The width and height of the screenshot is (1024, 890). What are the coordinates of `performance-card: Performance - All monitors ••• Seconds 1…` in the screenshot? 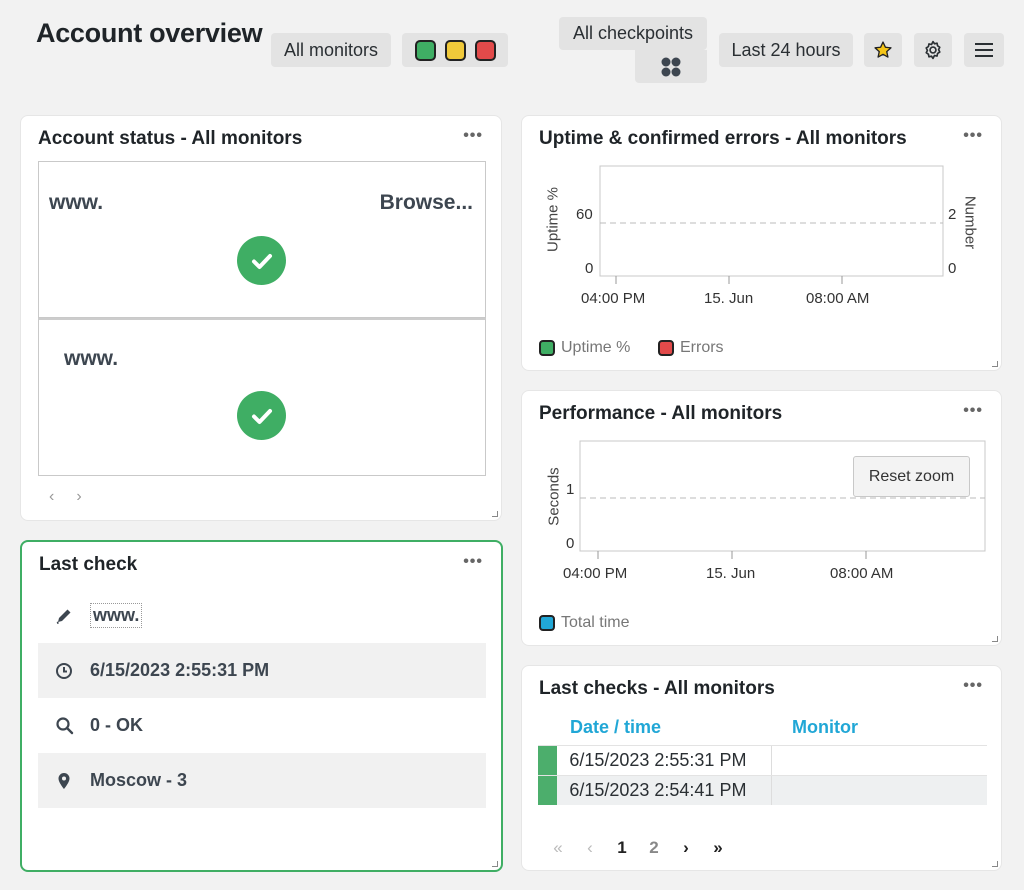 It's located at (761, 518).